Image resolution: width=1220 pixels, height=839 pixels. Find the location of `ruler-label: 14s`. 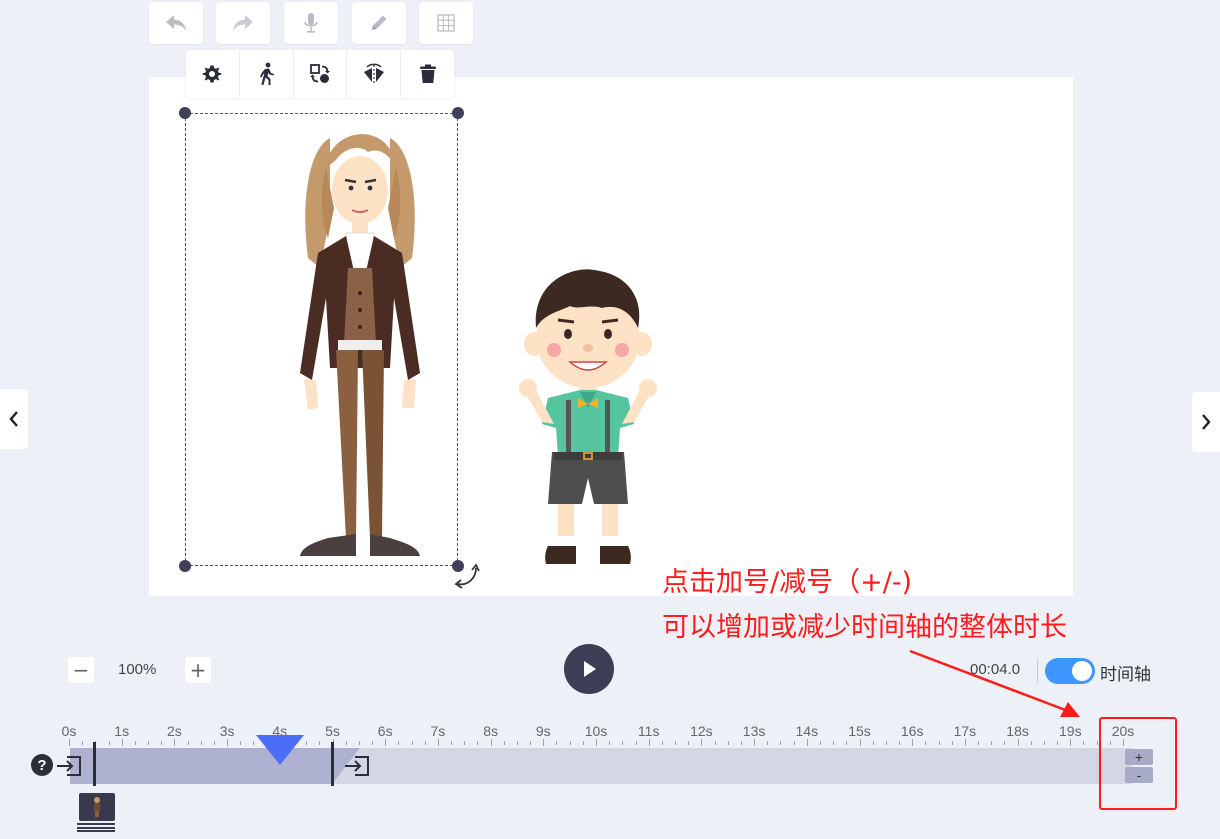

ruler-label: 14s is located at coordinates (807, 731).